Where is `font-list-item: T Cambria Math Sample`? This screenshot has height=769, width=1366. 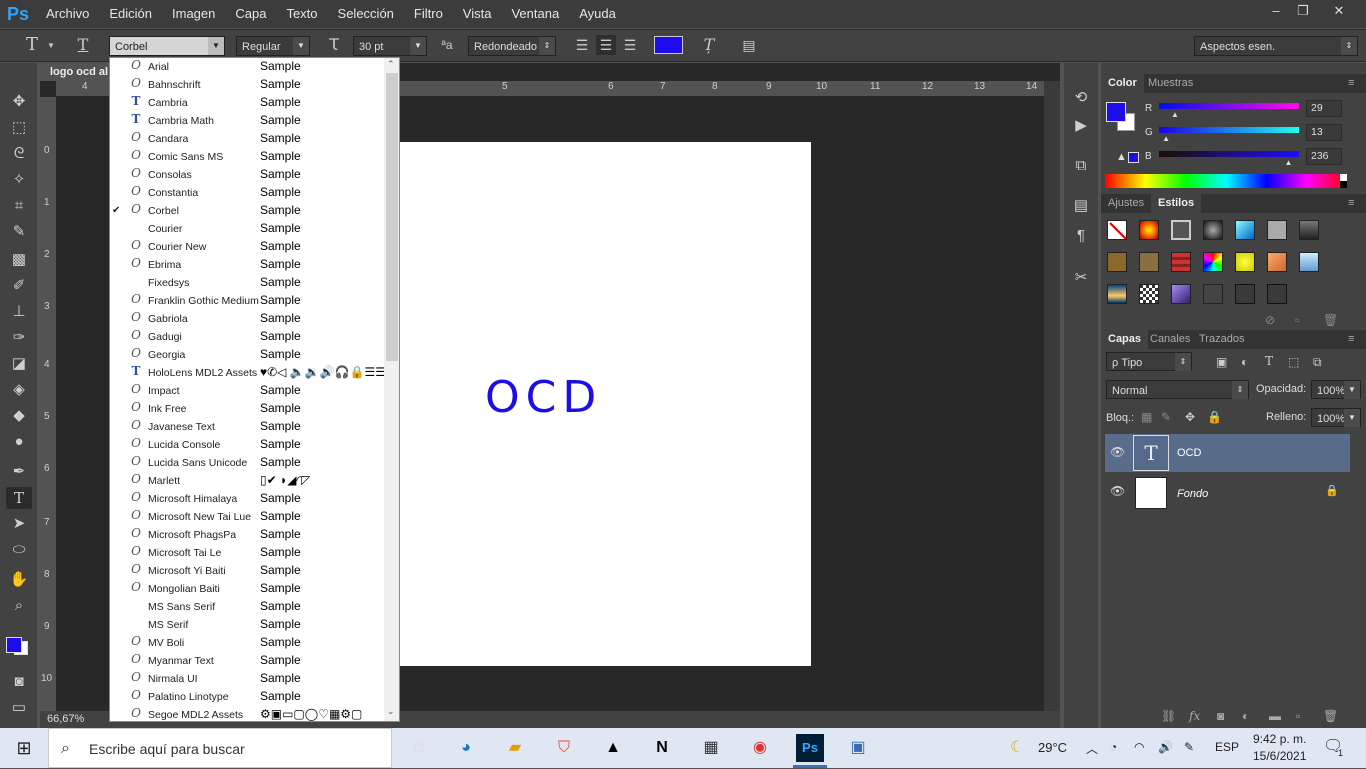
font-list-item: T Cambria Math Sample is located at coordinates (247, 121).